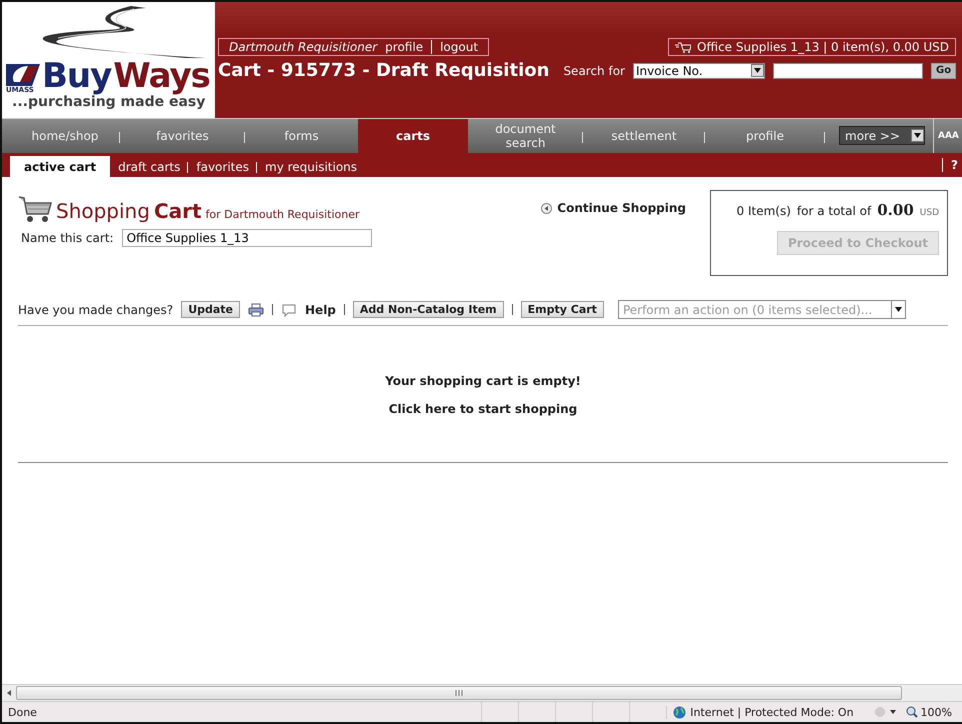 The height and width of the screenshot is (724, 962). What do you see at coordinates (912, 712) in the screenshot?
I see `magnifier-icon` at bounding box center [912, 712].